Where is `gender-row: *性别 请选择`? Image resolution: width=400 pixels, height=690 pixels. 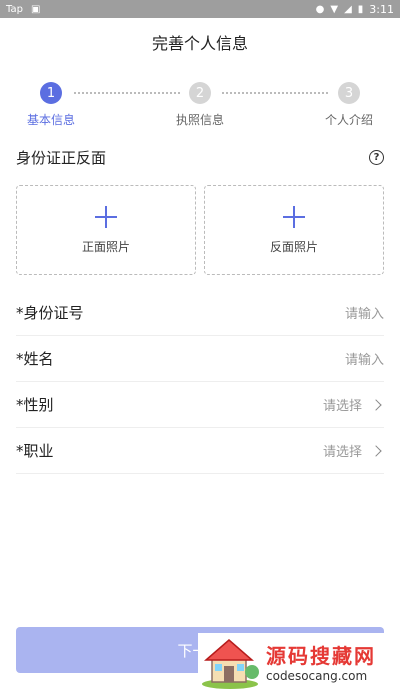 gender-row: *性别 请选择 is located at coordinates (200, 405).